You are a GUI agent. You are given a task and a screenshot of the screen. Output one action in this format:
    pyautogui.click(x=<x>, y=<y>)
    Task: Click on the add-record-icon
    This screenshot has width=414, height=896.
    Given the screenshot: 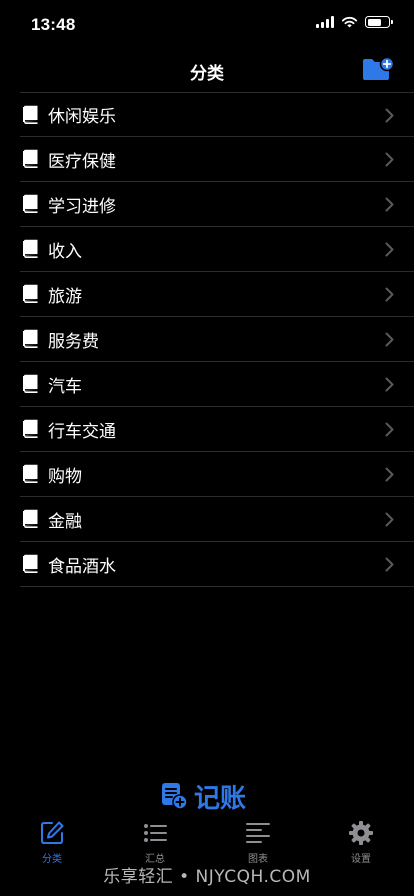 What is the action you would take?
    pyautogui.click(x=175, y=796)
    